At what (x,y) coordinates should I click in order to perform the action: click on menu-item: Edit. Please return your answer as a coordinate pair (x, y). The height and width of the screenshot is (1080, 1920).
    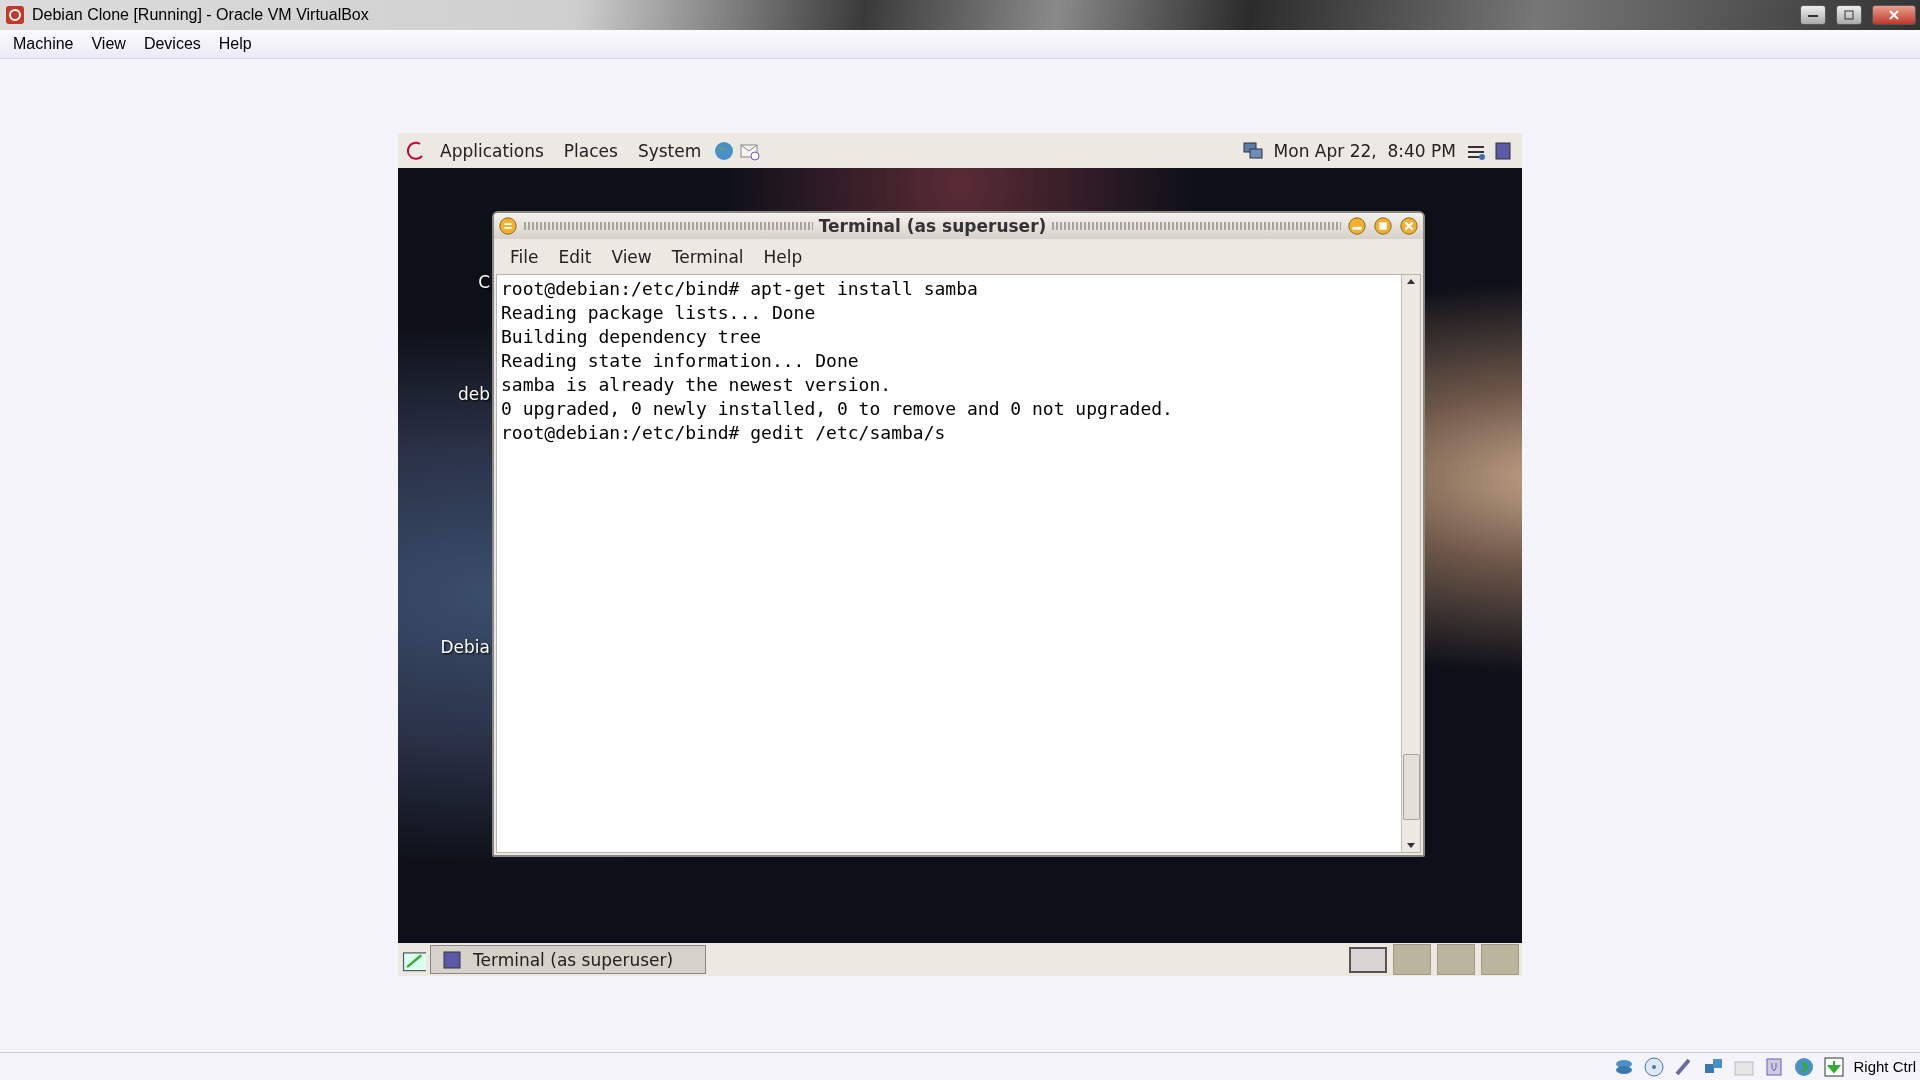
    Looking at the image, I should click on (575, 256).